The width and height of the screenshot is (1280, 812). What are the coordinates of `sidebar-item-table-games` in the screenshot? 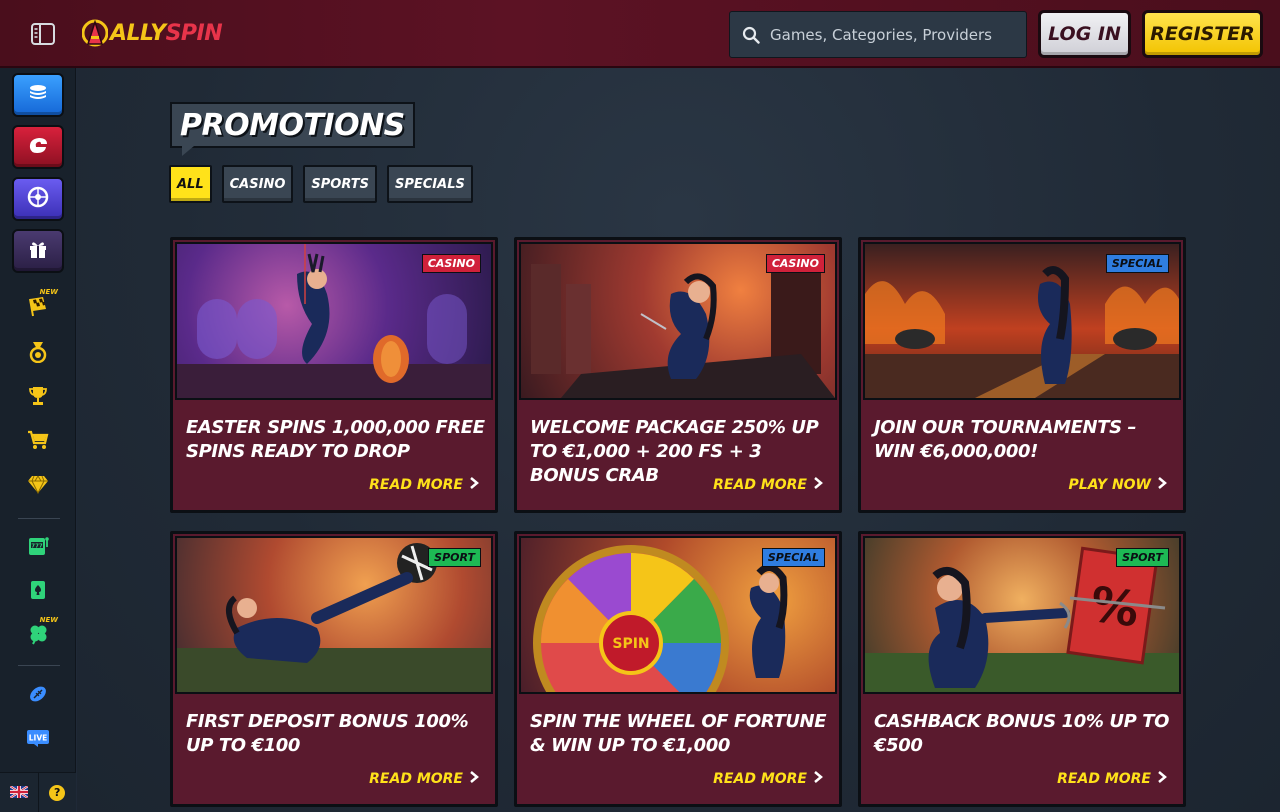 It's located at (38, 592).